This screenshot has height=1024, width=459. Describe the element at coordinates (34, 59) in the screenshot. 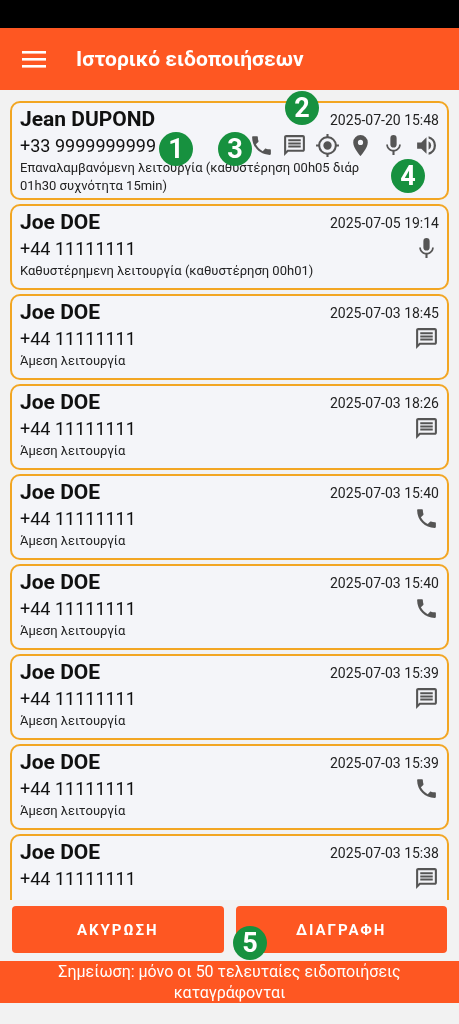

I see `menu-icon` at that location.